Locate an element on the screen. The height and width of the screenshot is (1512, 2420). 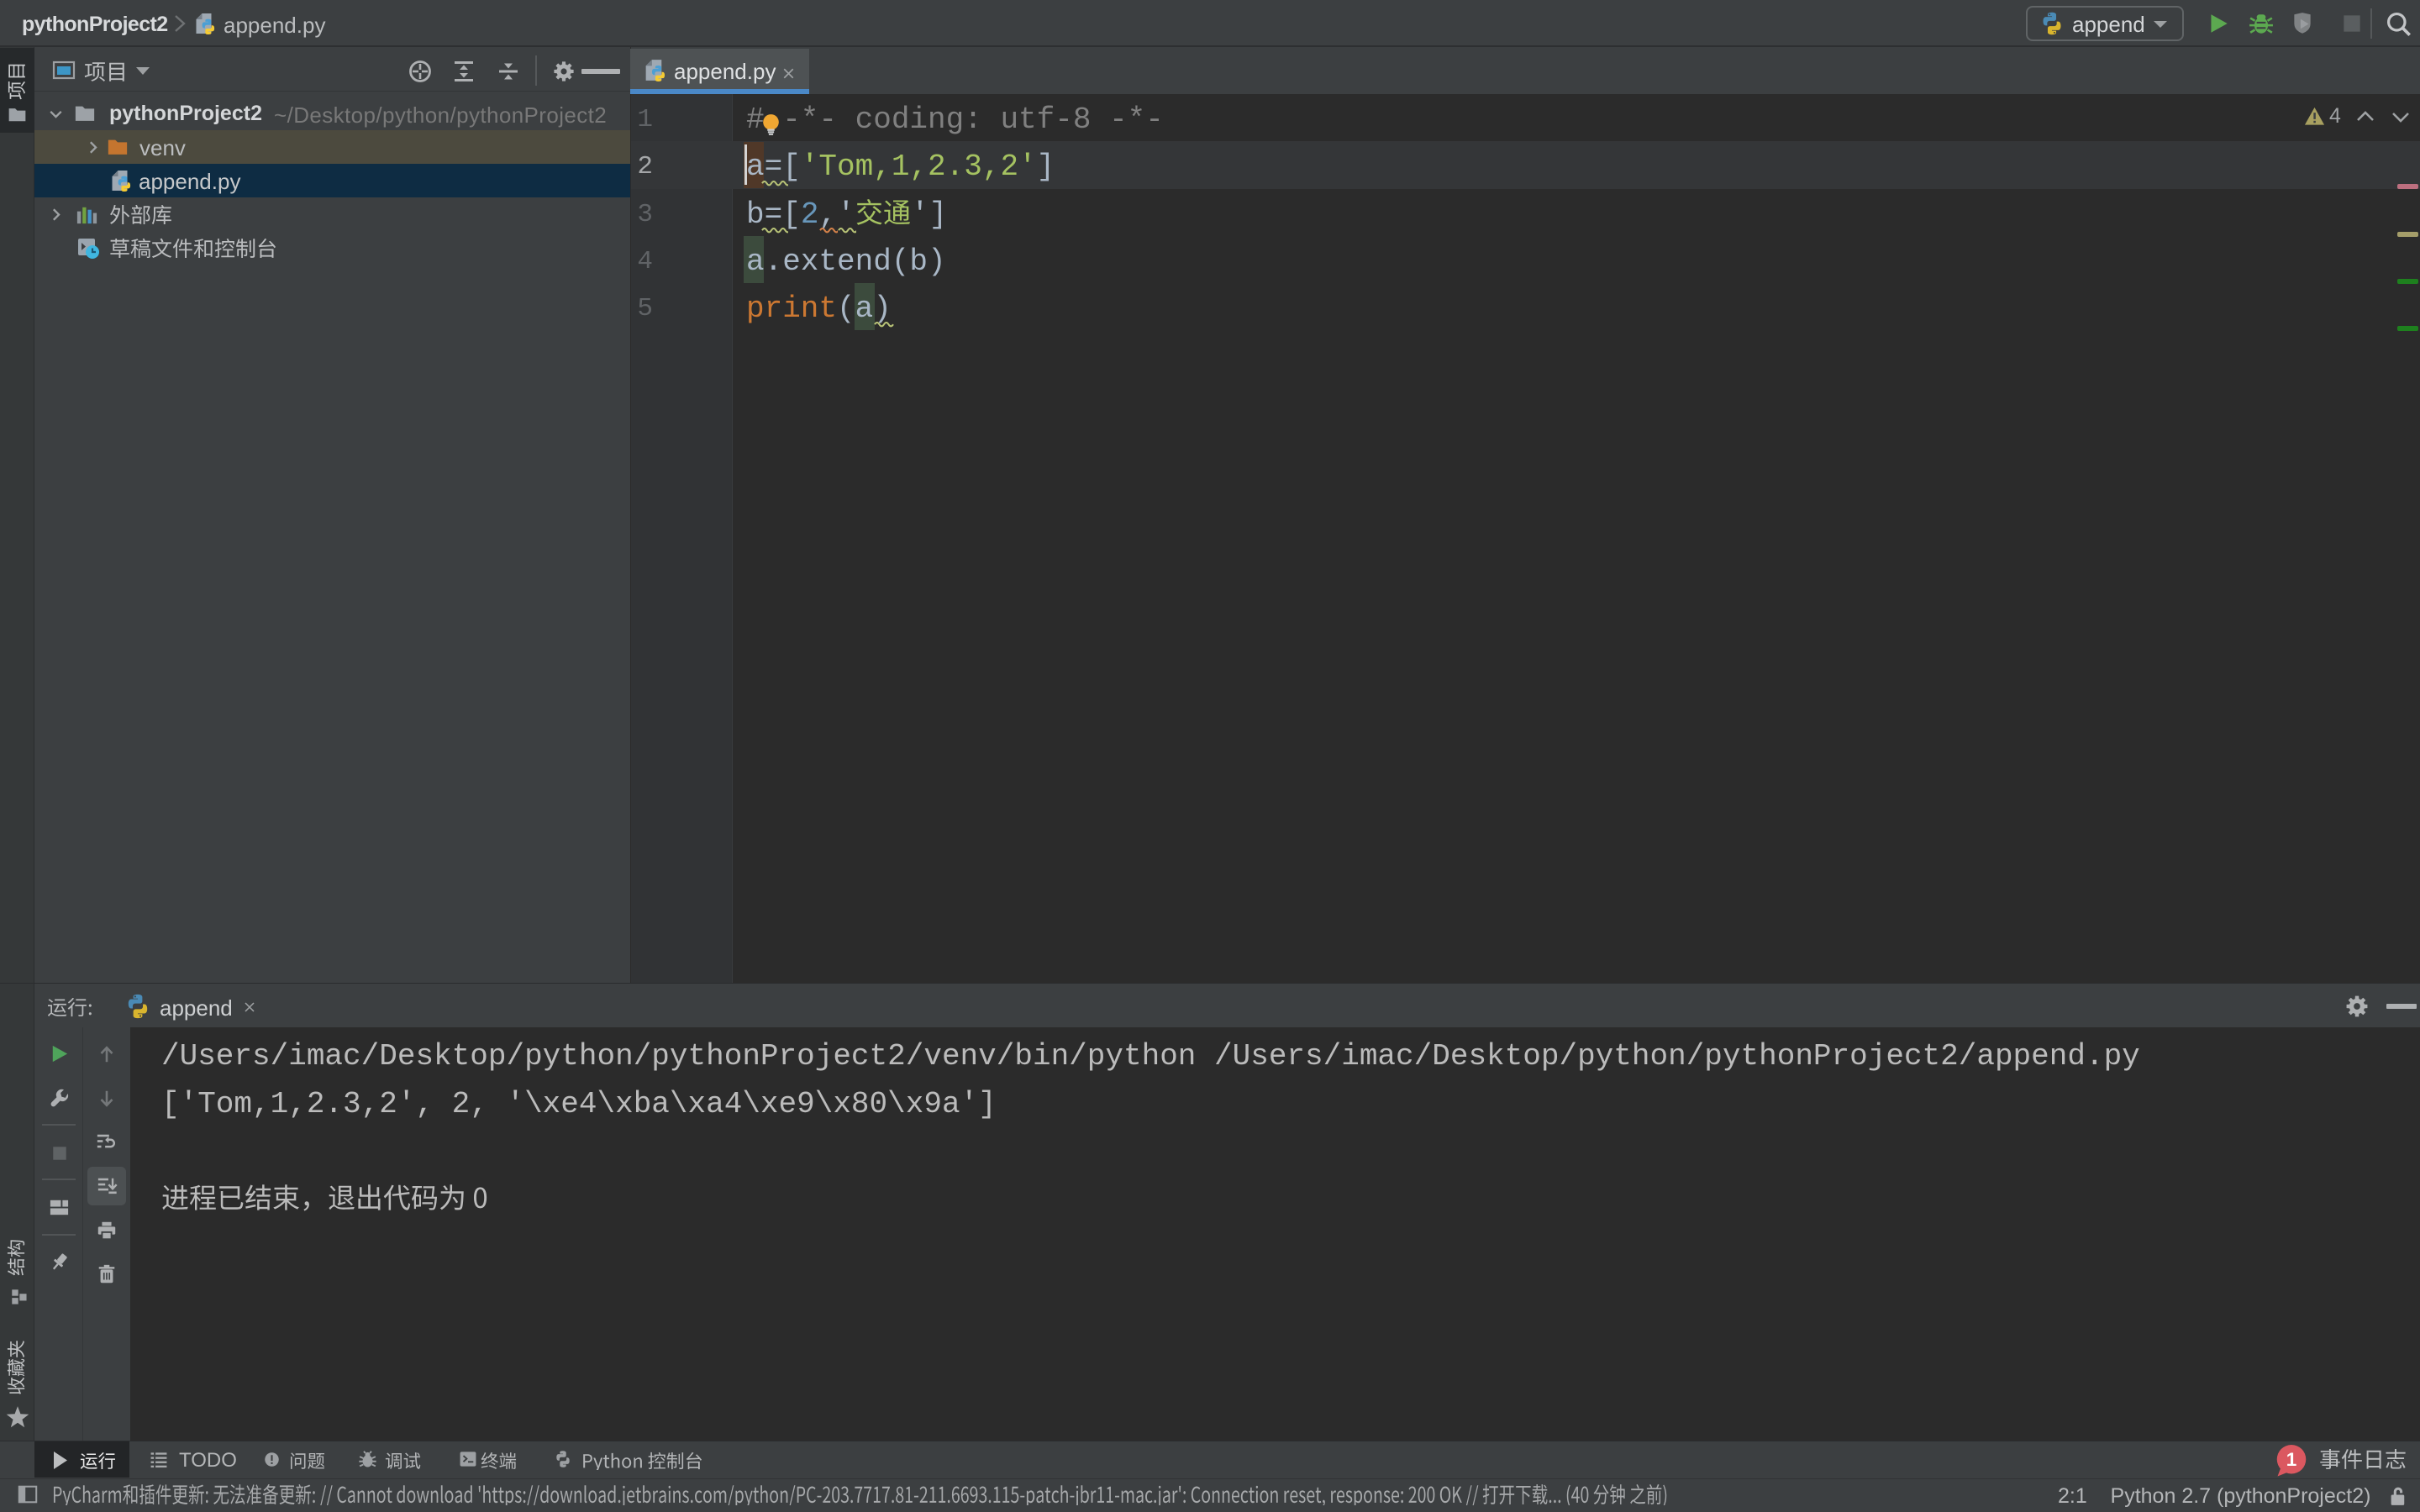
svg-text: 1 is located at coordinates (2291, 1459).